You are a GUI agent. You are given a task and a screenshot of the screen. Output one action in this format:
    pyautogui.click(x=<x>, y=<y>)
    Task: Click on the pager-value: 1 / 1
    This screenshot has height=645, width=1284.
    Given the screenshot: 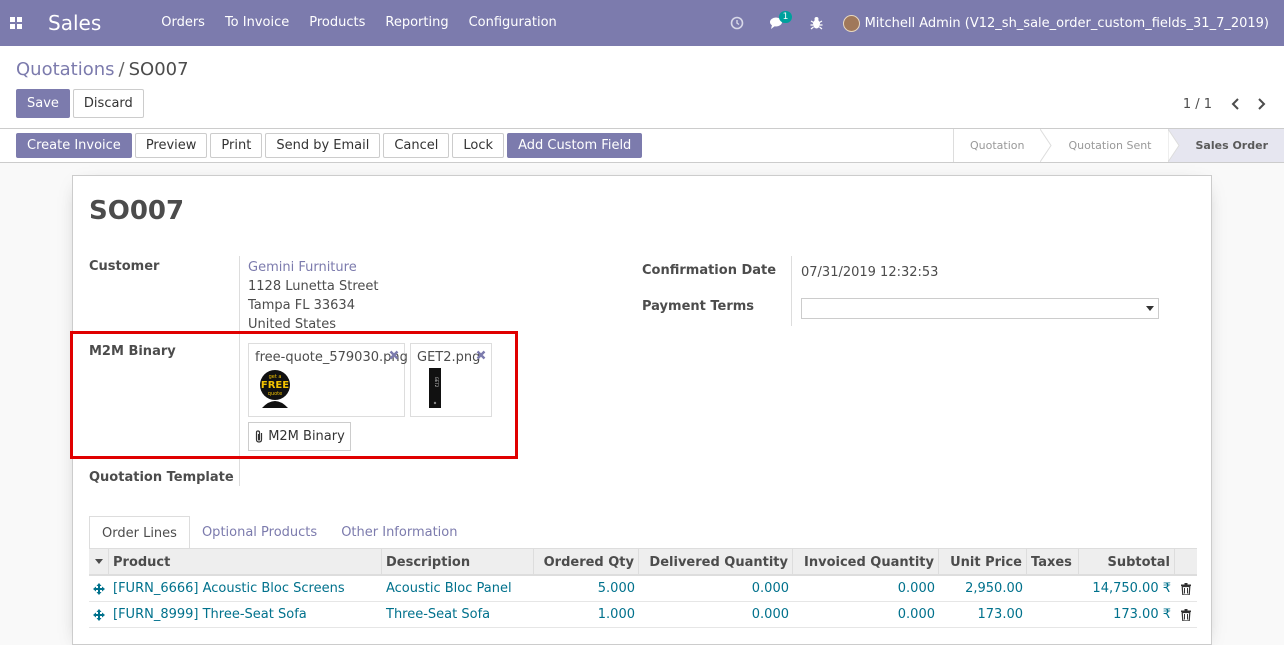 What is the action you would take?
    pyautogui.click(x=1197, y=104)
    